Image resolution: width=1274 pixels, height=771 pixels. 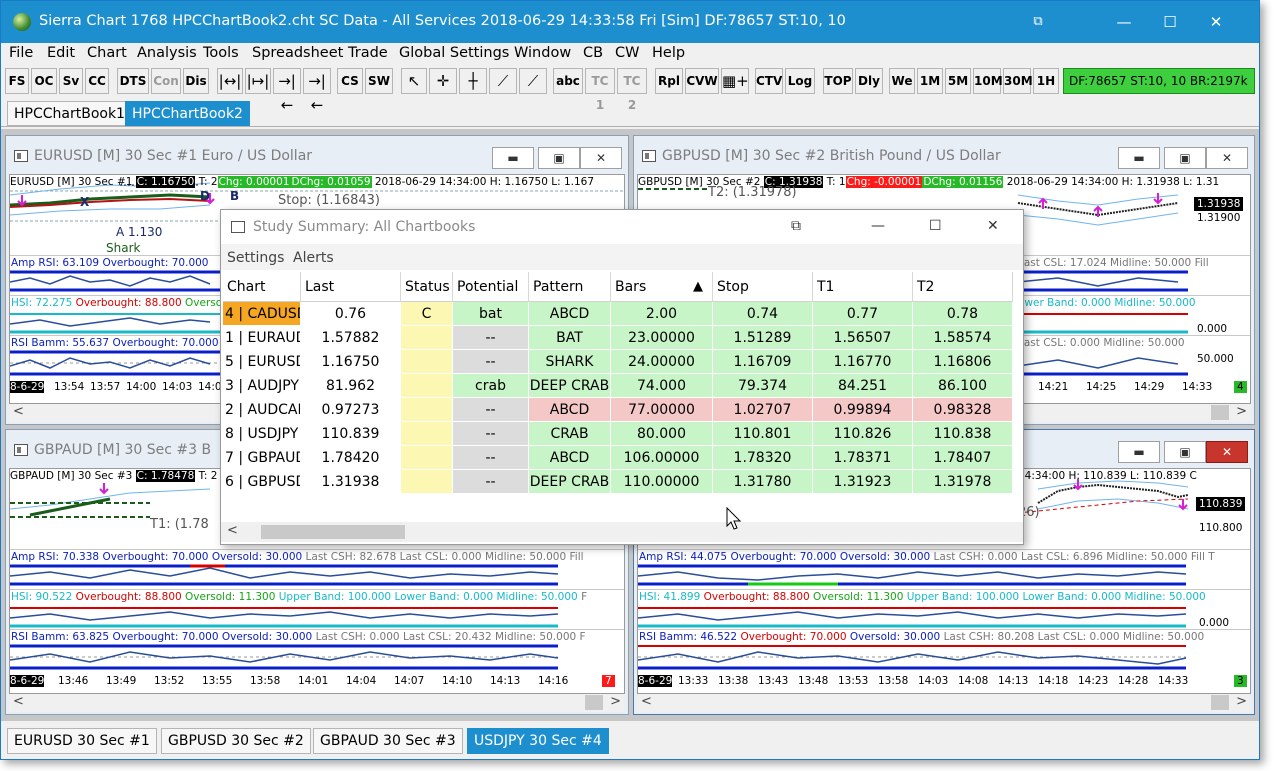 What do you see at coordinates (863, 314) in the screenshot?
I see `cell-t1: 0.77` at bounding box center [863, 314].